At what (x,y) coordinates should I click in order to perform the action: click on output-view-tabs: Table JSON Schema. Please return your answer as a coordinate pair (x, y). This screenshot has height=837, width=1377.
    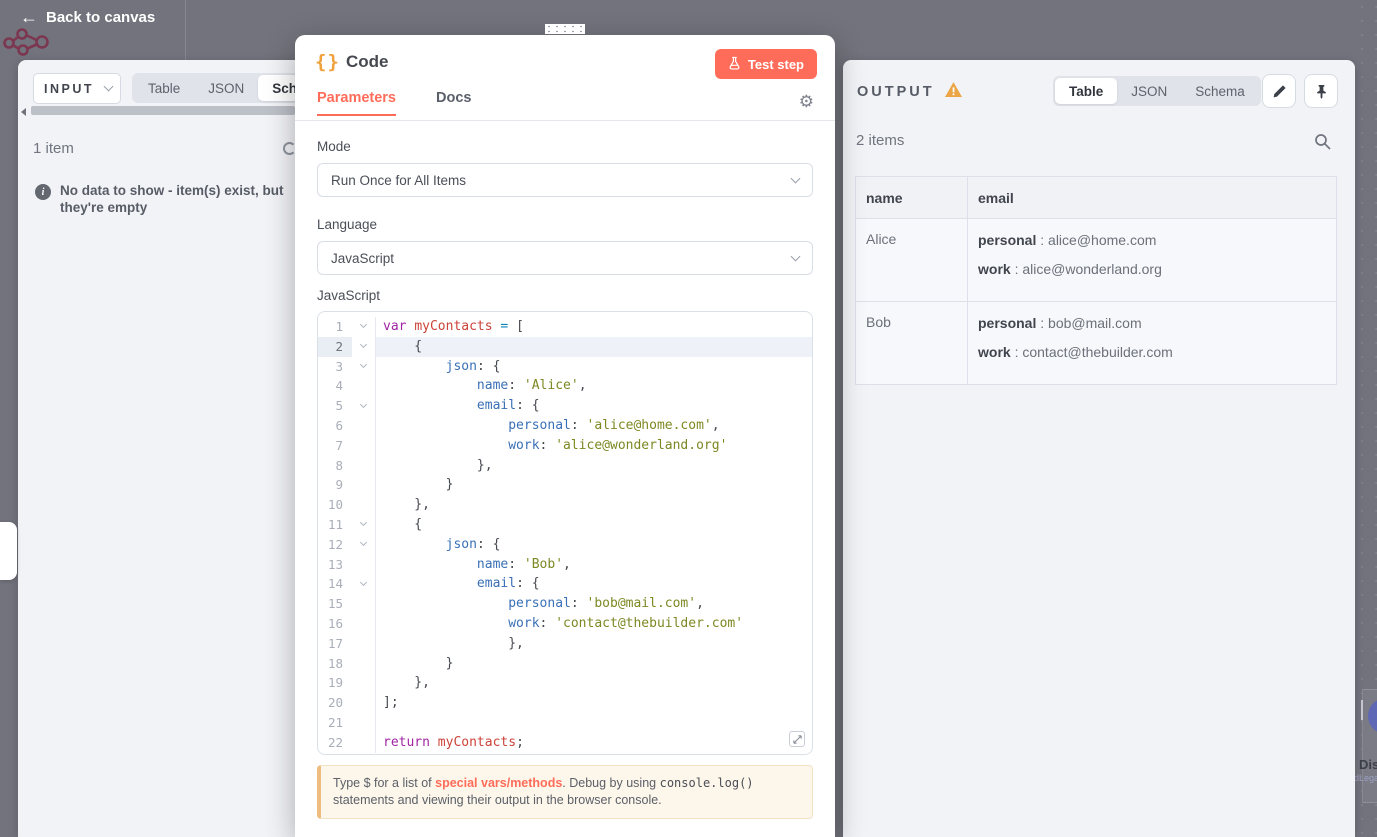
    Looking at the image, I should click on (1157, 91).